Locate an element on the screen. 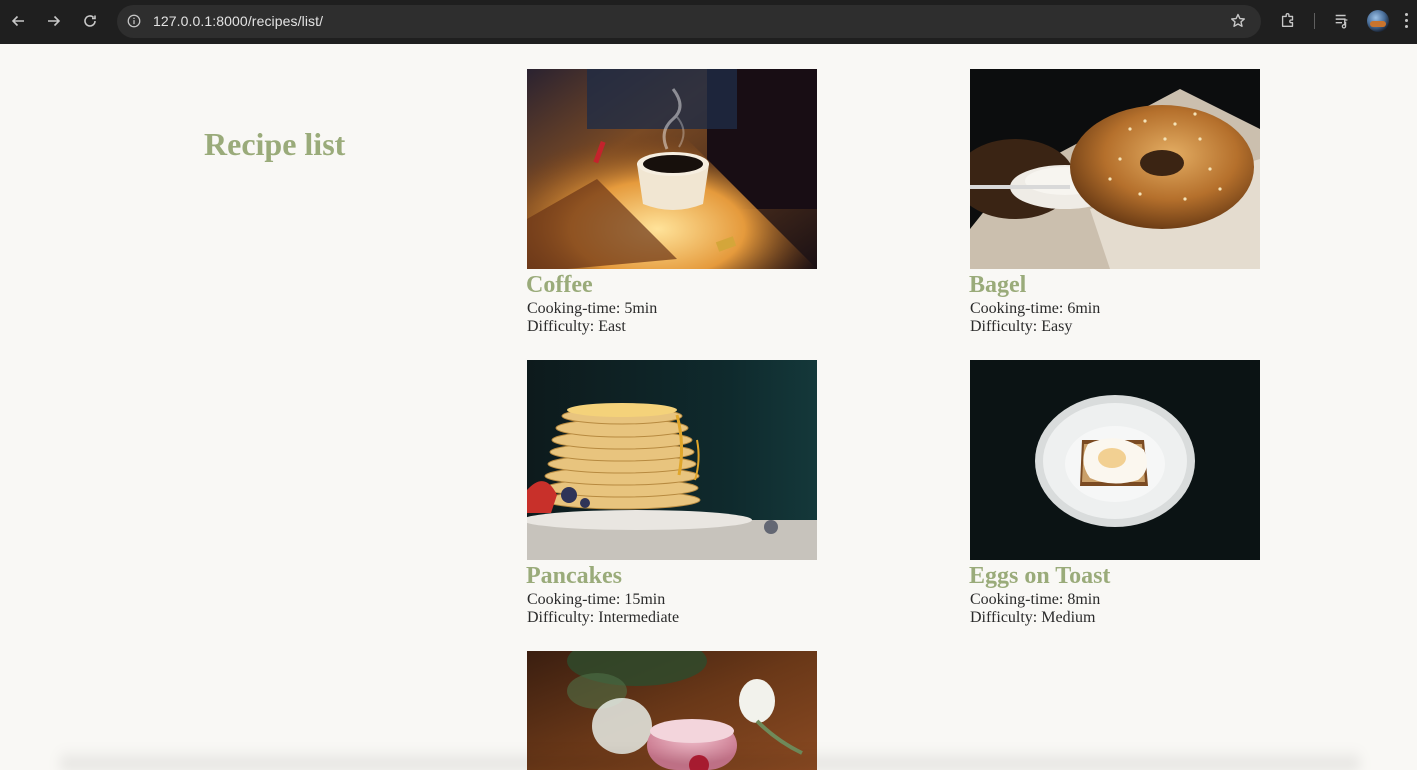 This screenshot has width=1417, height=770. recipe-name: Bagel is located at coordinates (1114, 285).